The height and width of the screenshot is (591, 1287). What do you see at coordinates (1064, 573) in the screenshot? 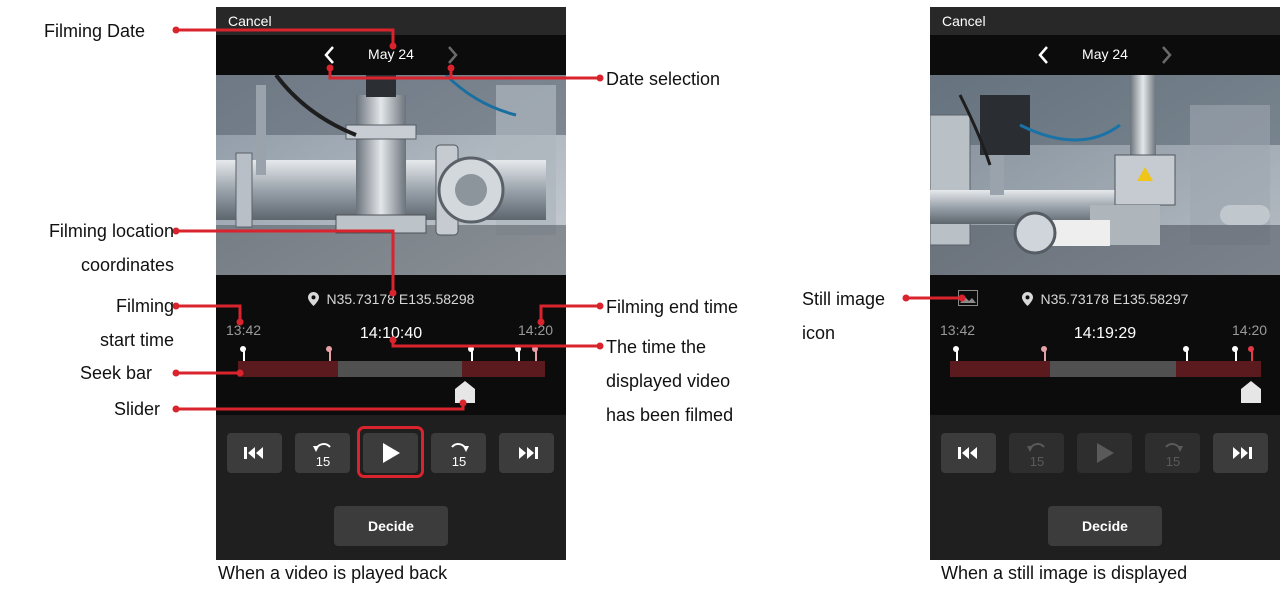
I see `caption-still-image: When a still image is displayed` at bounding box center [1064, 573].